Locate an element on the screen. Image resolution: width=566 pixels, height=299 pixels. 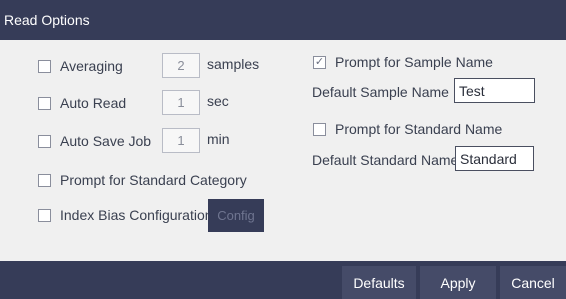
default-standard-name-input: Standard is located at coordinates (494, 158).